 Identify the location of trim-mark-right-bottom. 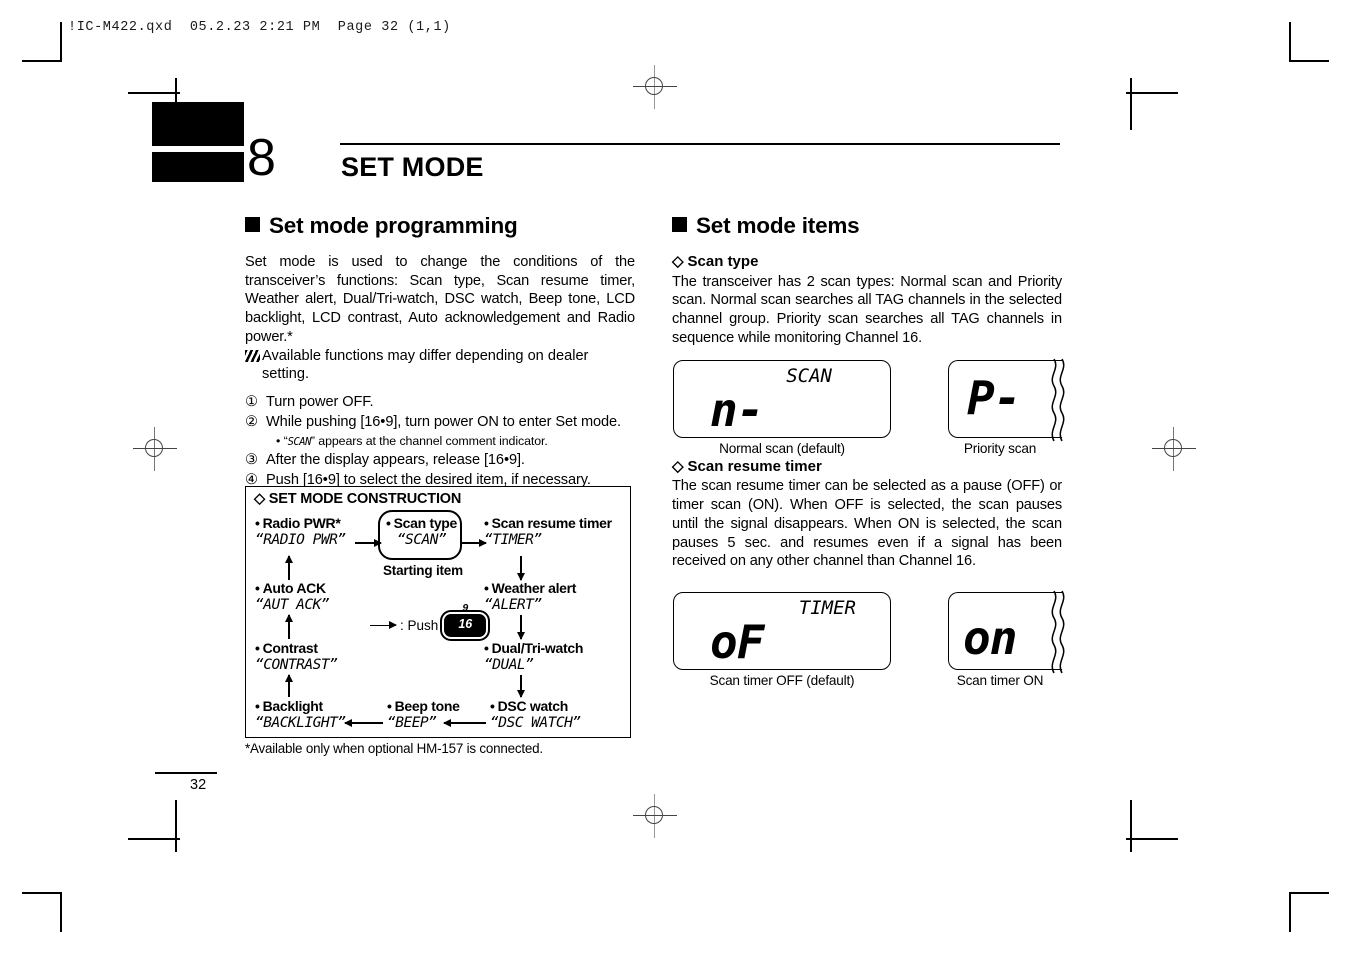
(1131, 826).